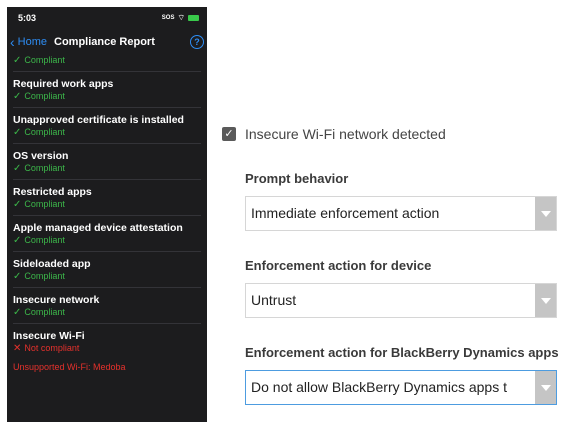  Describe the element at coordinates (107, 18) in the screenshot. I see `status-bar: 5:03 SOS ⌔` at that location.